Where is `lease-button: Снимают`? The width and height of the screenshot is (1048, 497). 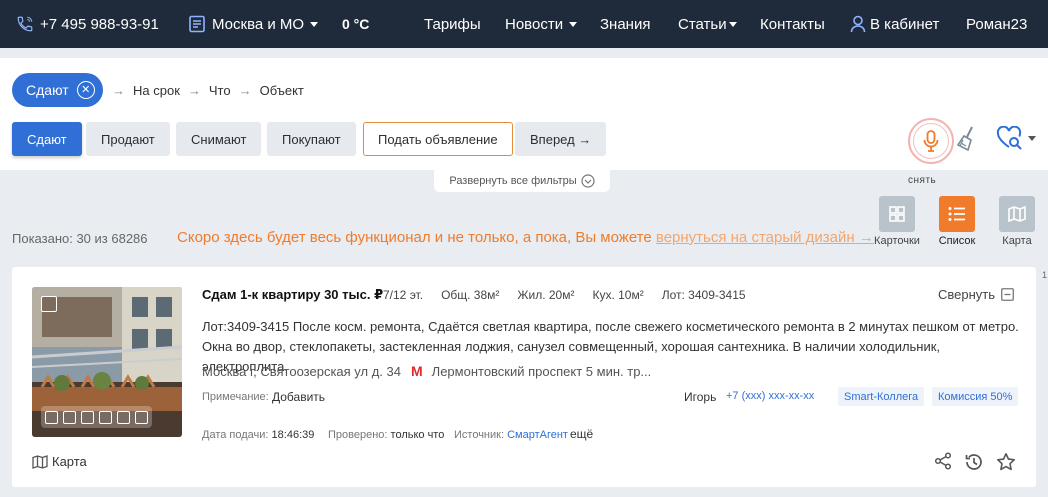 lease-button: Снимают is located at coordinates (219, 139).